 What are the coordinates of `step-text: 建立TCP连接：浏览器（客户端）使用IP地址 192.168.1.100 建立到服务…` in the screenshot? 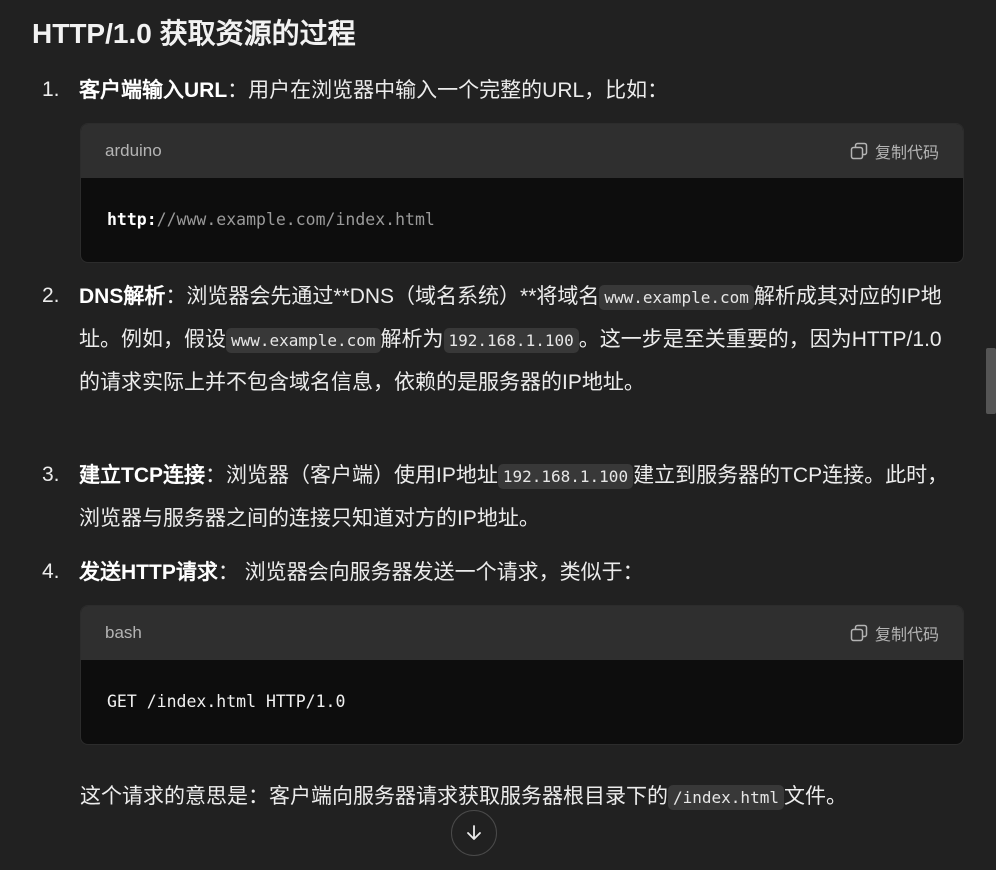 It's located at (520, 497).